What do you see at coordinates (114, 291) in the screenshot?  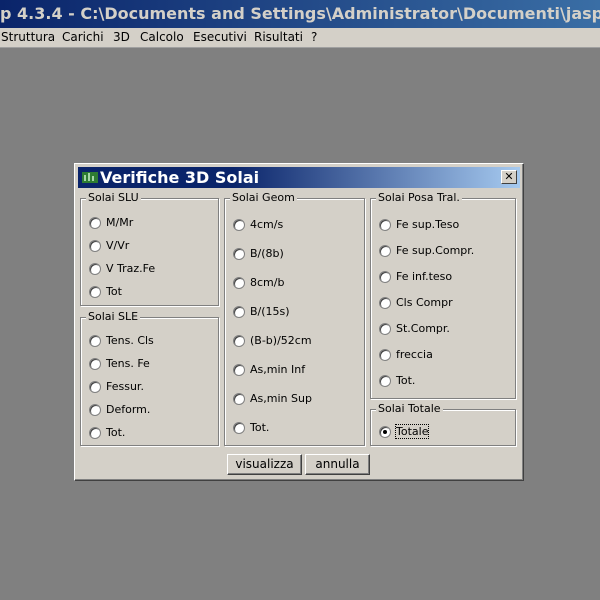 I see `option-label: Tot` at bounding box center [114, 291].